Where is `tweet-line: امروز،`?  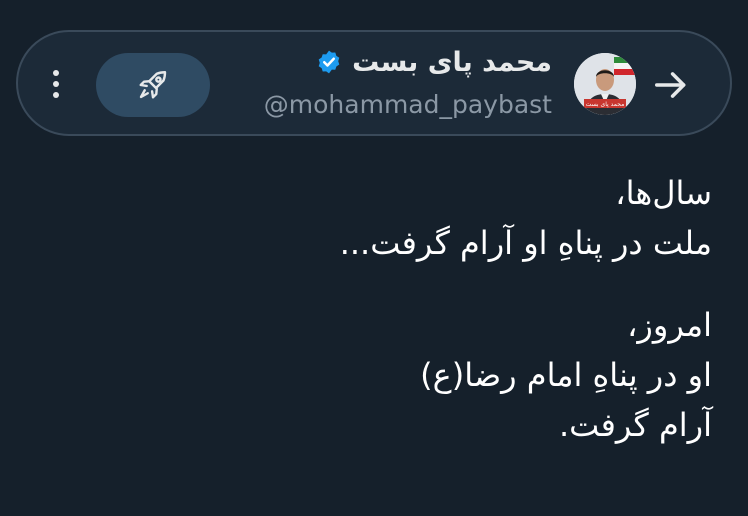
tweet-line: امروز، is located at coordinates (669, 325).